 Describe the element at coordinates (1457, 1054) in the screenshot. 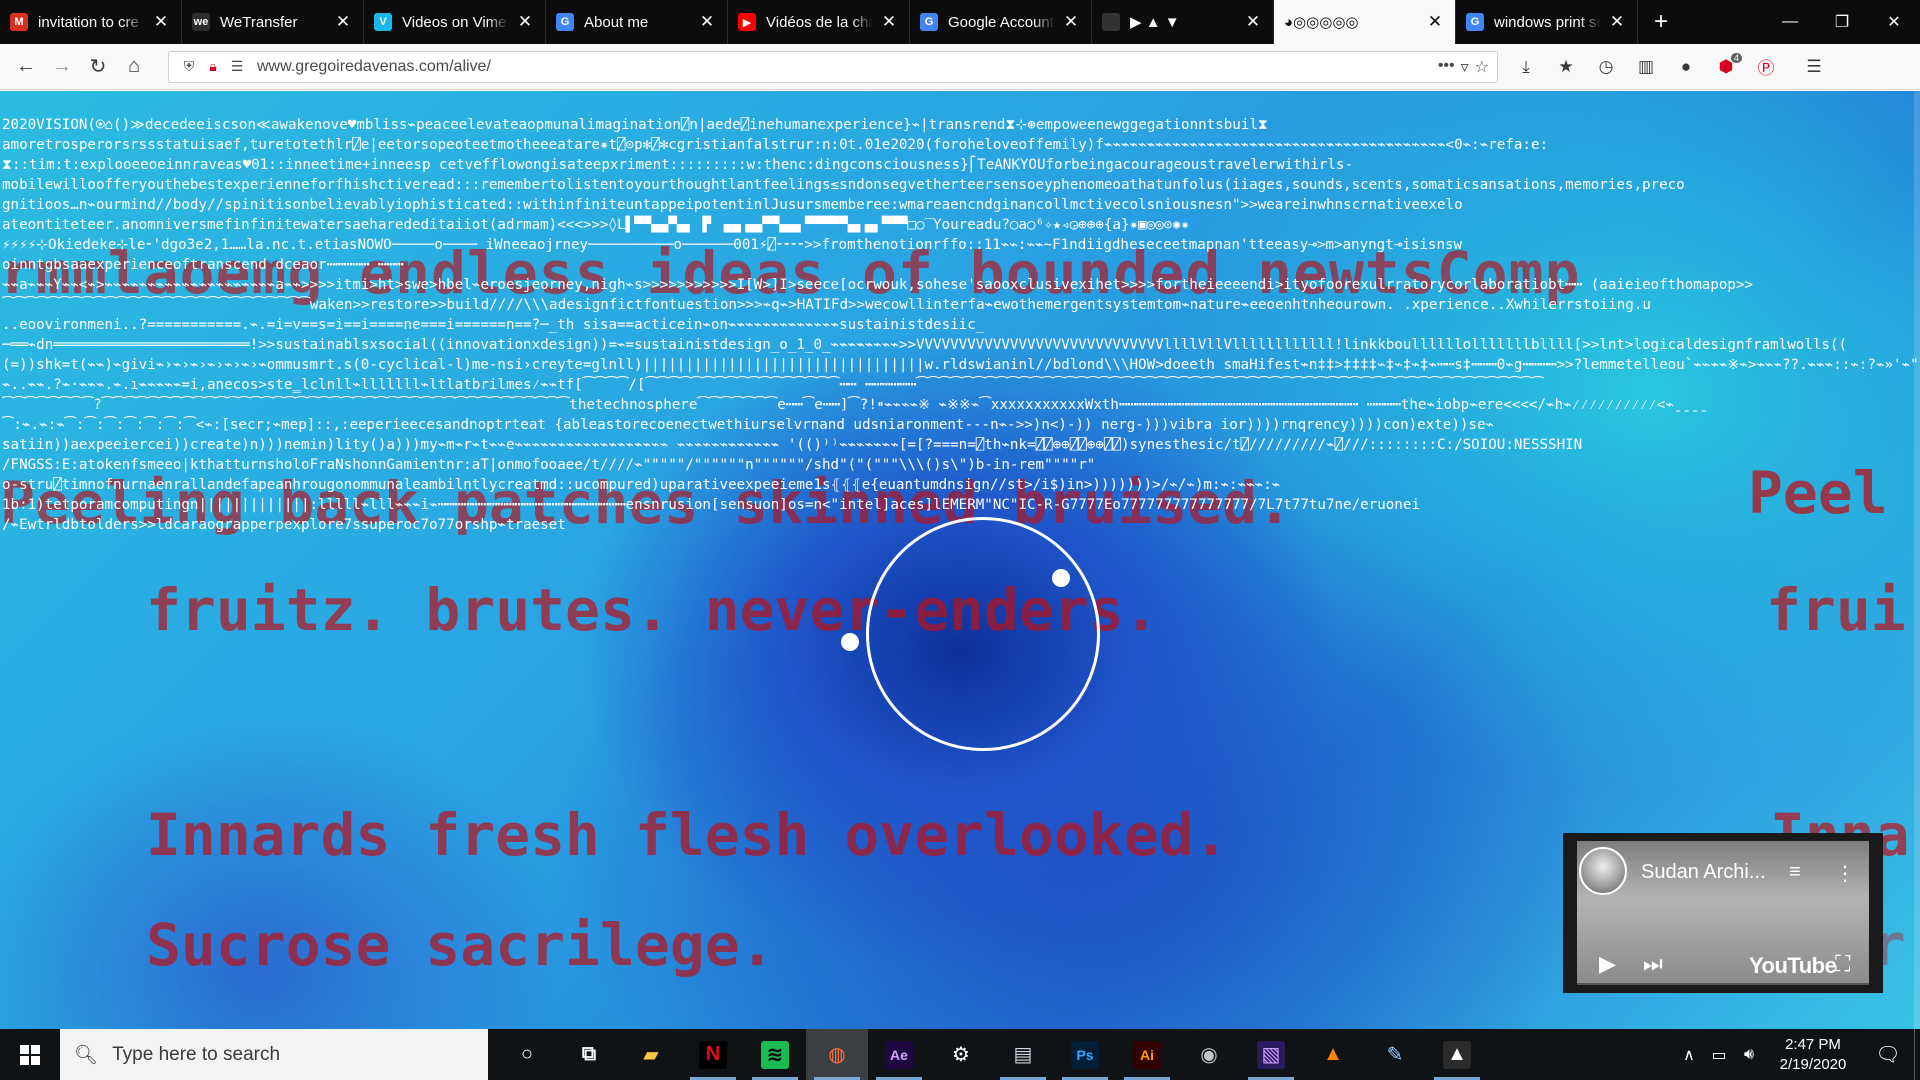

I see `taskbar-photos-button: ▲` at that location.